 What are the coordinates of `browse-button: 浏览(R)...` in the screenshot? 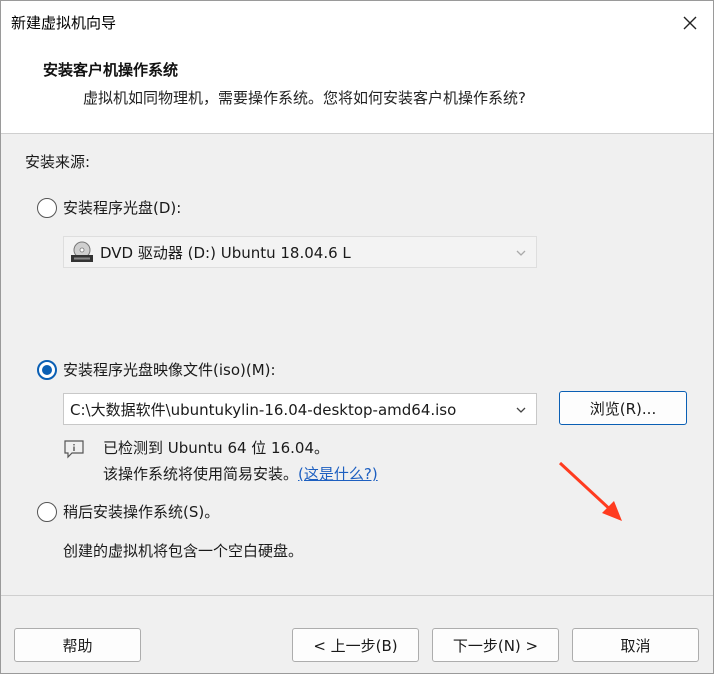 It's located at (623, 408).